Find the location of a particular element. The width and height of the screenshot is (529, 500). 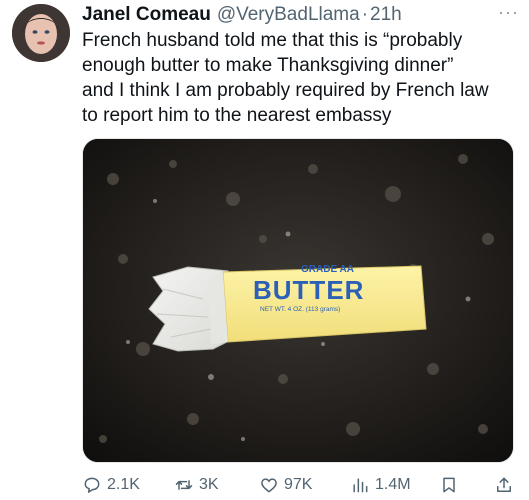

more-icon: ··· is located at coordinates (508, 12).